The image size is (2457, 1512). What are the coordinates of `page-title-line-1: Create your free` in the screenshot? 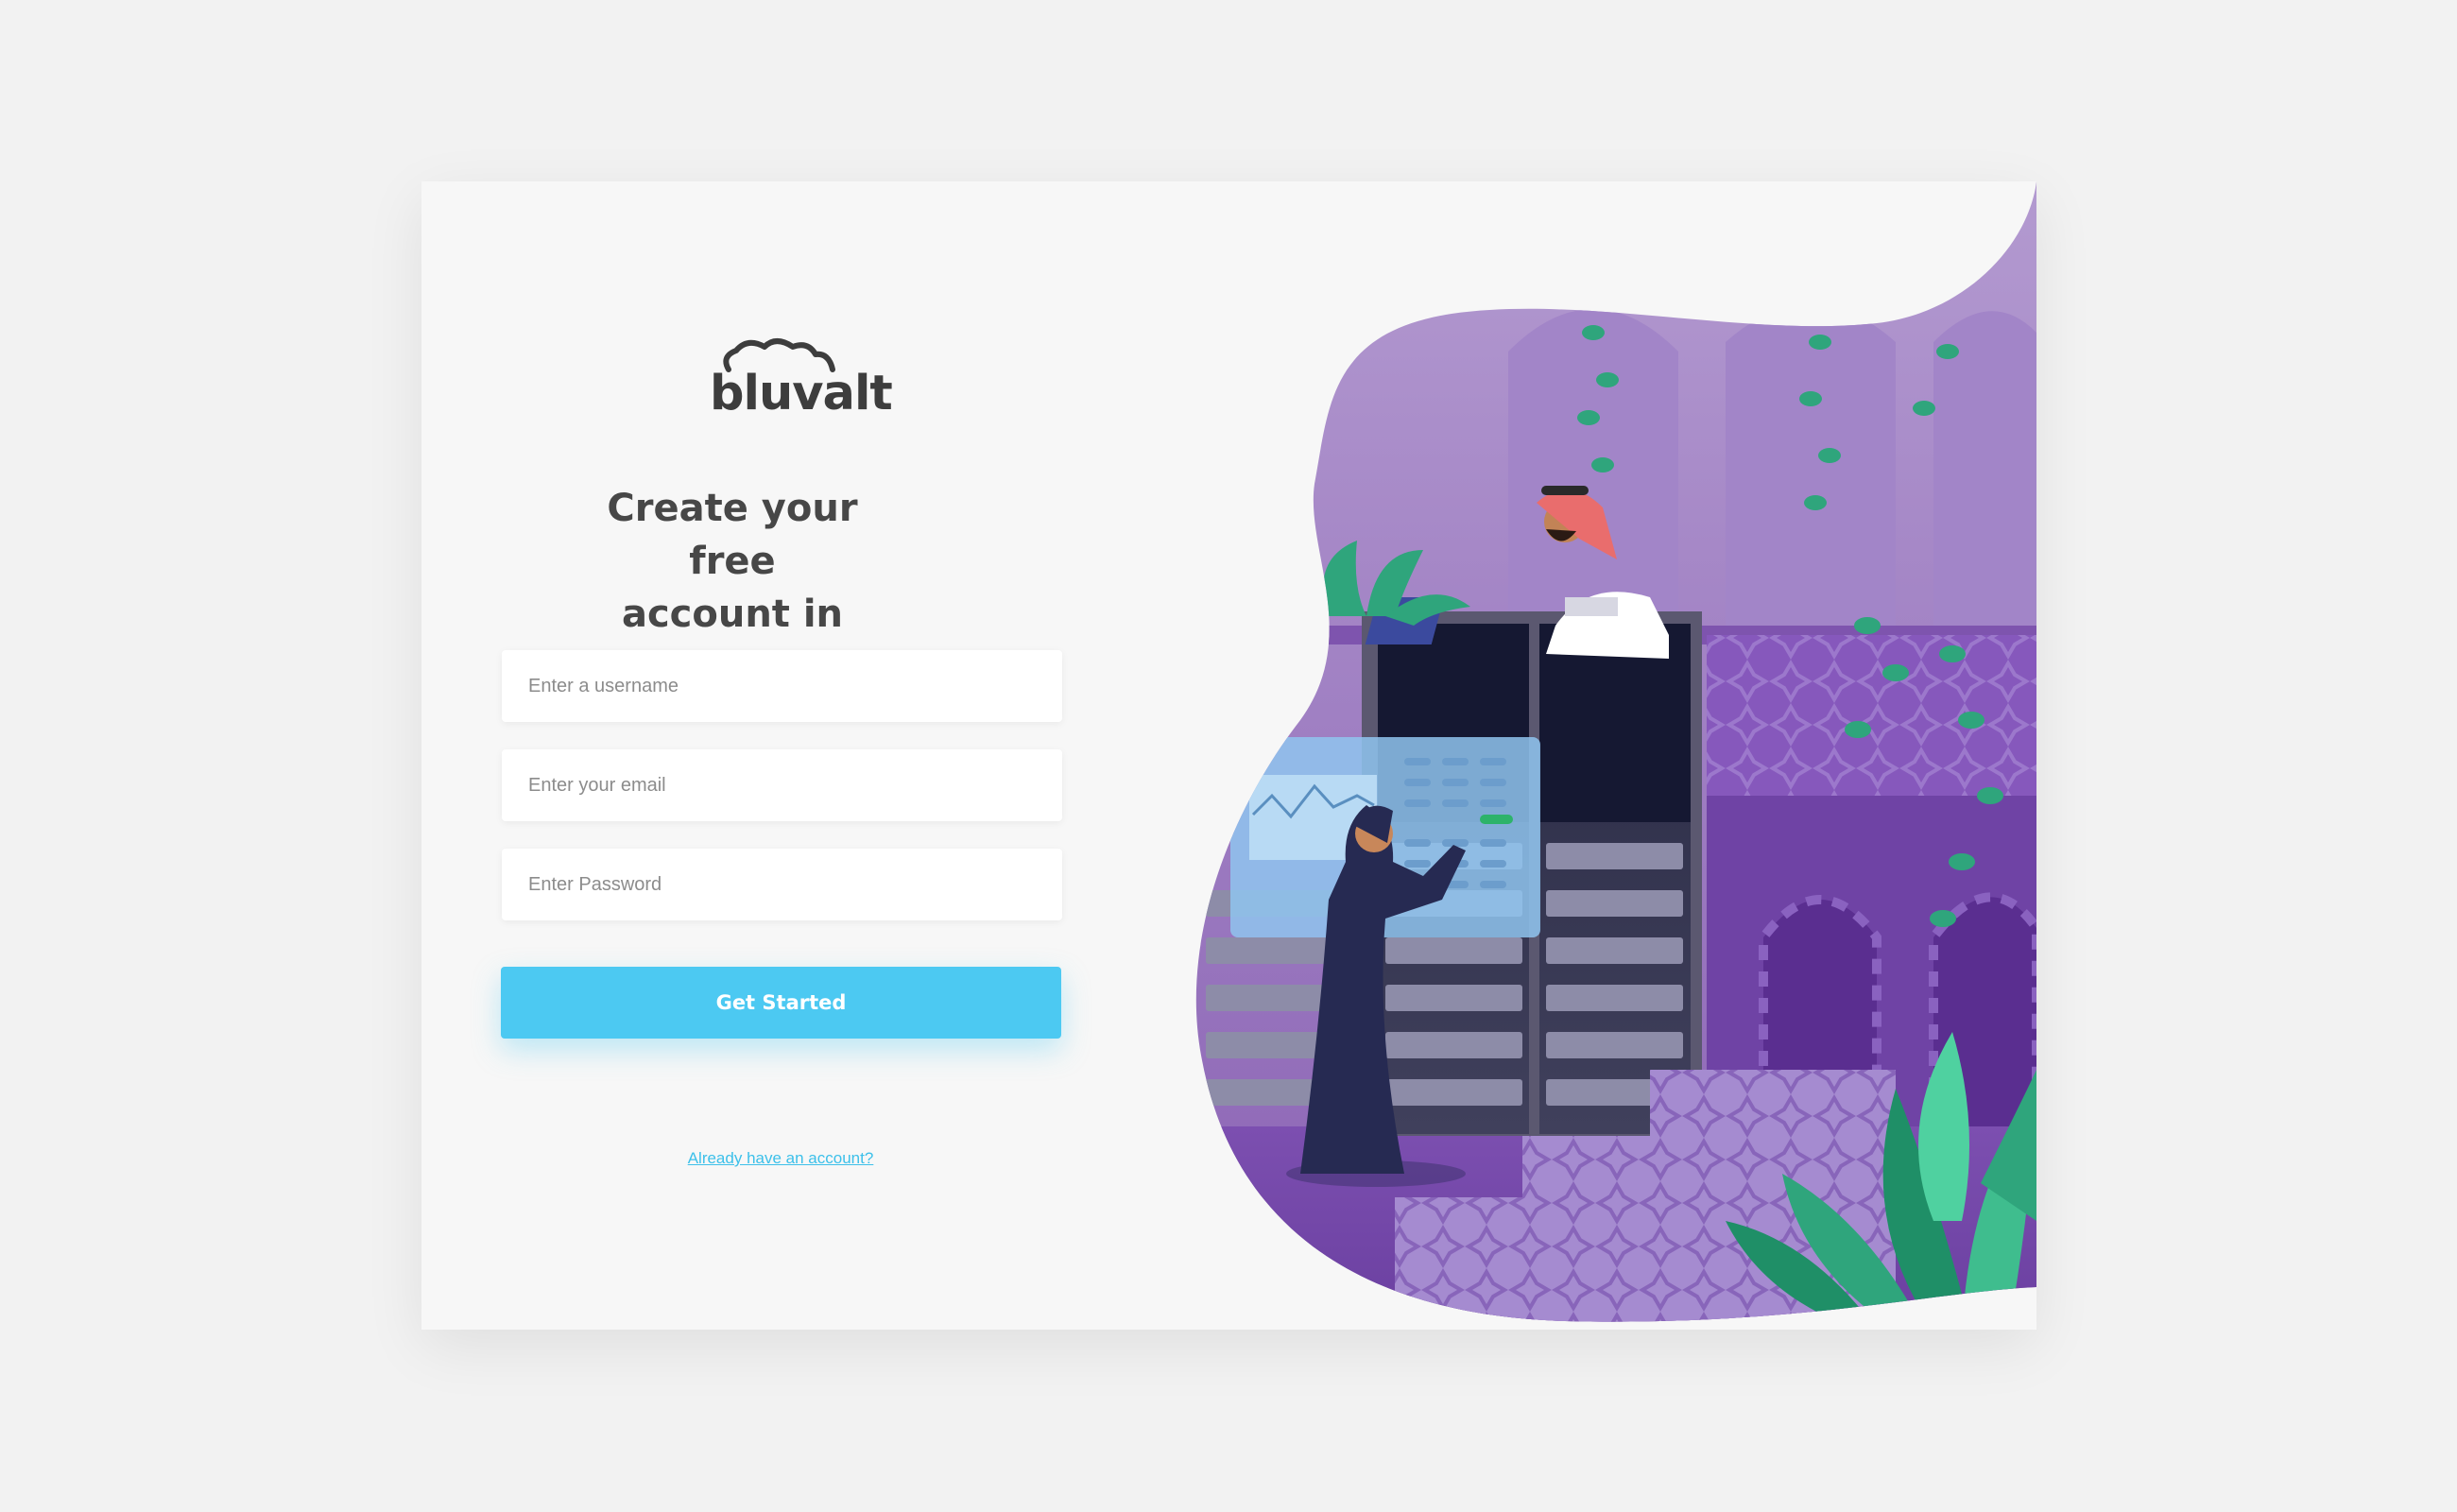 It's located at (732, 535).